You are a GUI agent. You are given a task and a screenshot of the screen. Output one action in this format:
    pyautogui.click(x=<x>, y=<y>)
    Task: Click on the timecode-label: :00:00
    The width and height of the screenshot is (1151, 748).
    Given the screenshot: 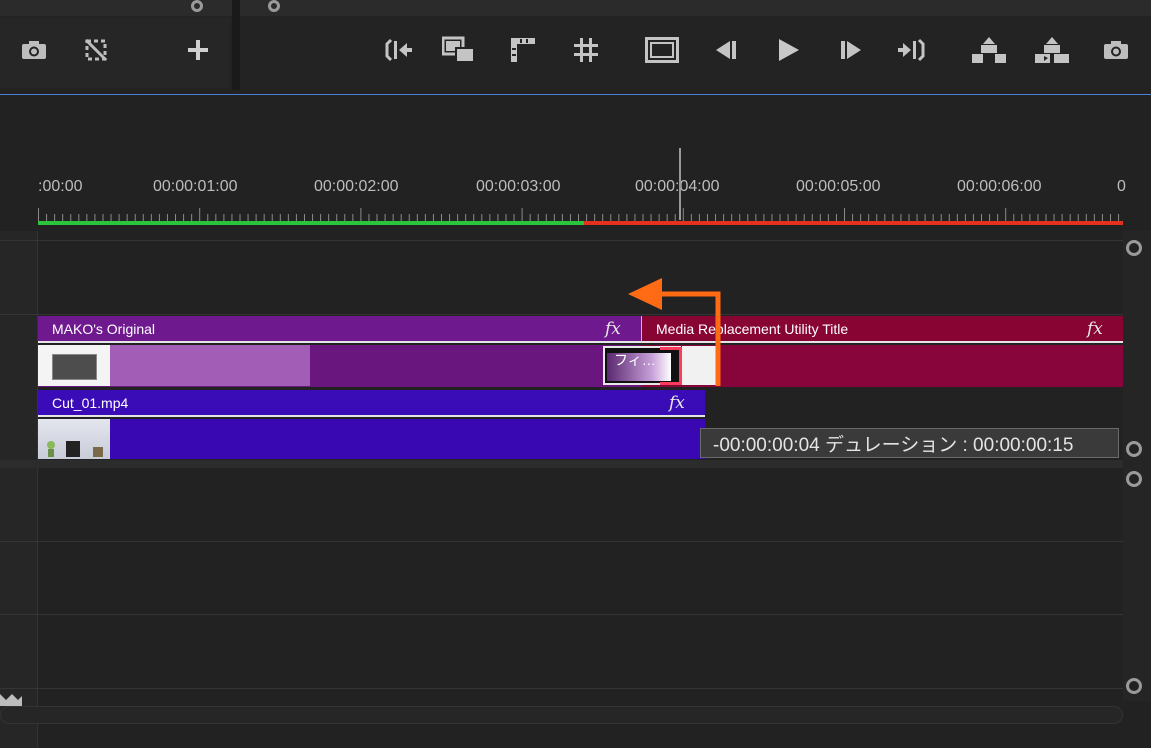 What is the action you would take?
    pyautogui.click(x=60, y=186)
    